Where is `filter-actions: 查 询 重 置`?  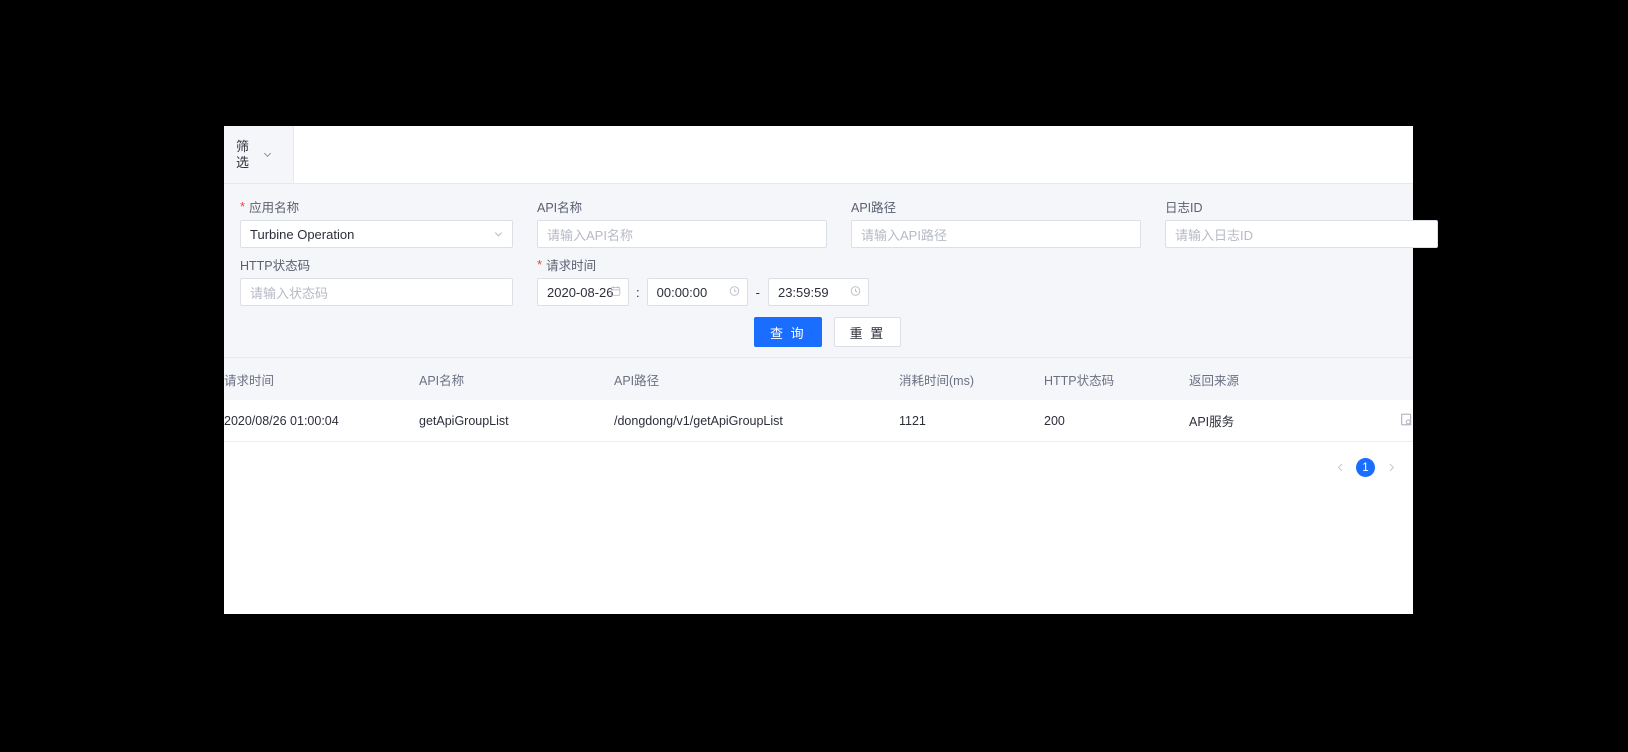 filter-actions: 查 询 重 置 is located at coordinates (818, 332).